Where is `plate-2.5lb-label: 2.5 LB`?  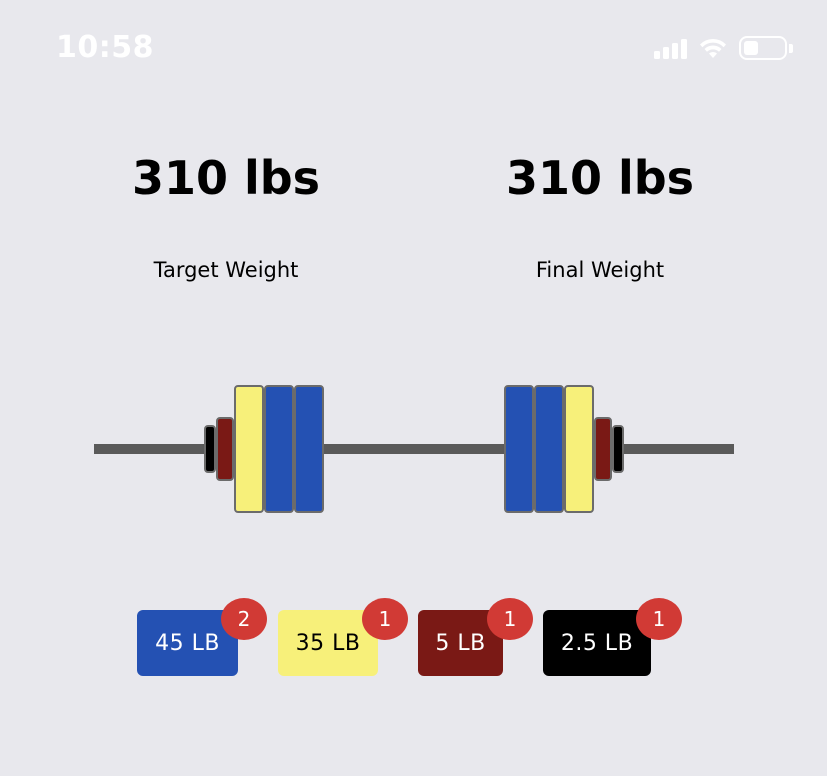 plate-2.5lb-label: 2.5 LB is located at coordinates (597, 643).